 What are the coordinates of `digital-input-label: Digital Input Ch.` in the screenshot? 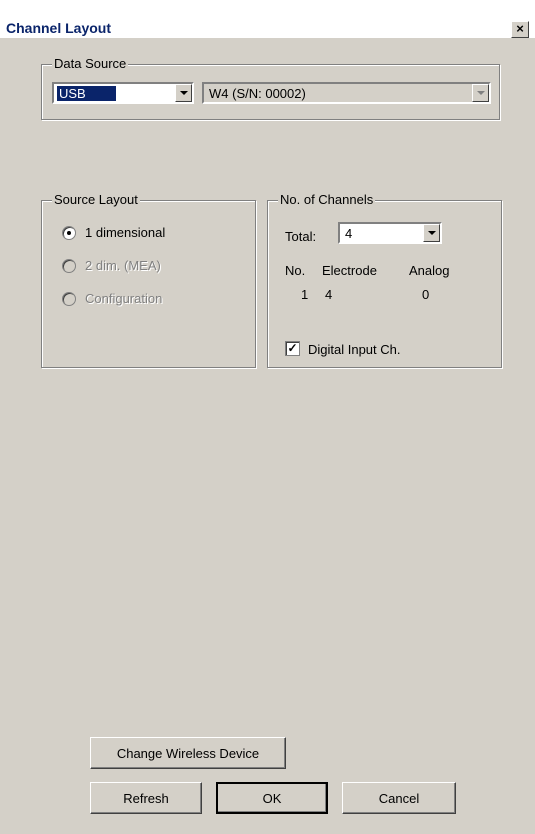 It's located at (354, 349).